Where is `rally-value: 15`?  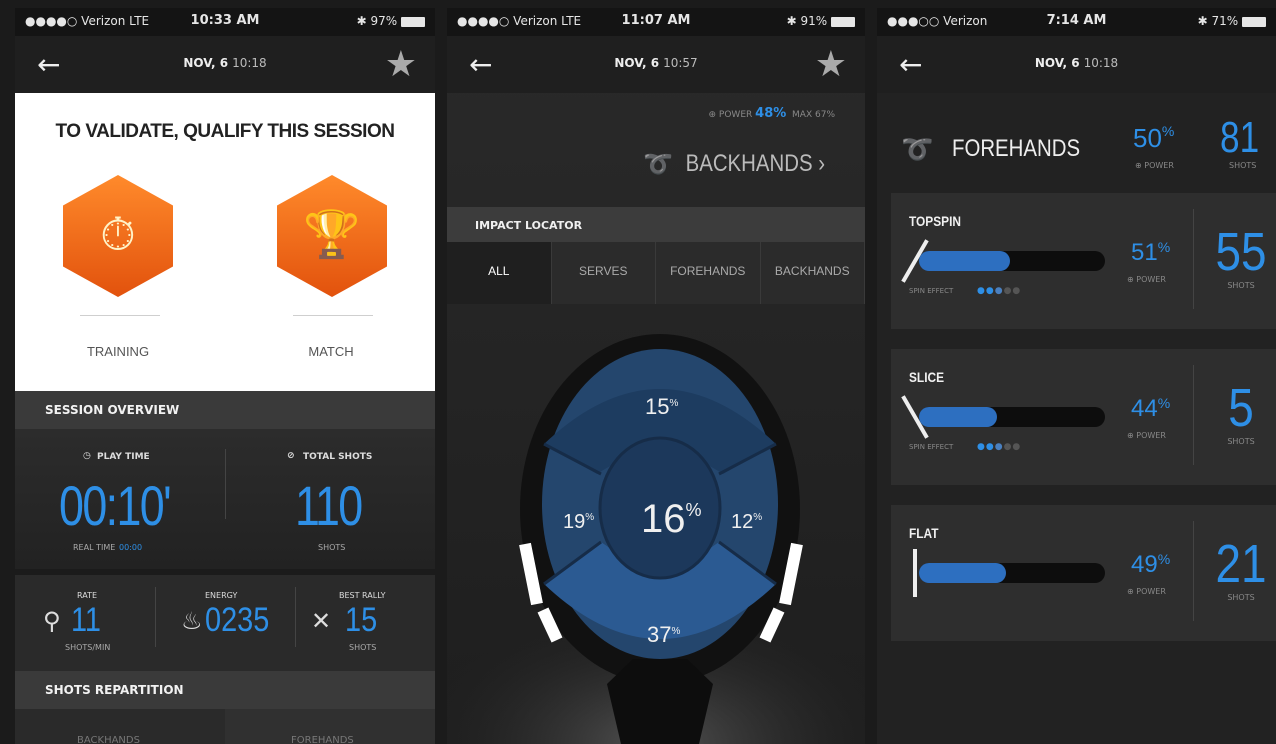 rally-value: 15 is located at coordinates (361, 620).